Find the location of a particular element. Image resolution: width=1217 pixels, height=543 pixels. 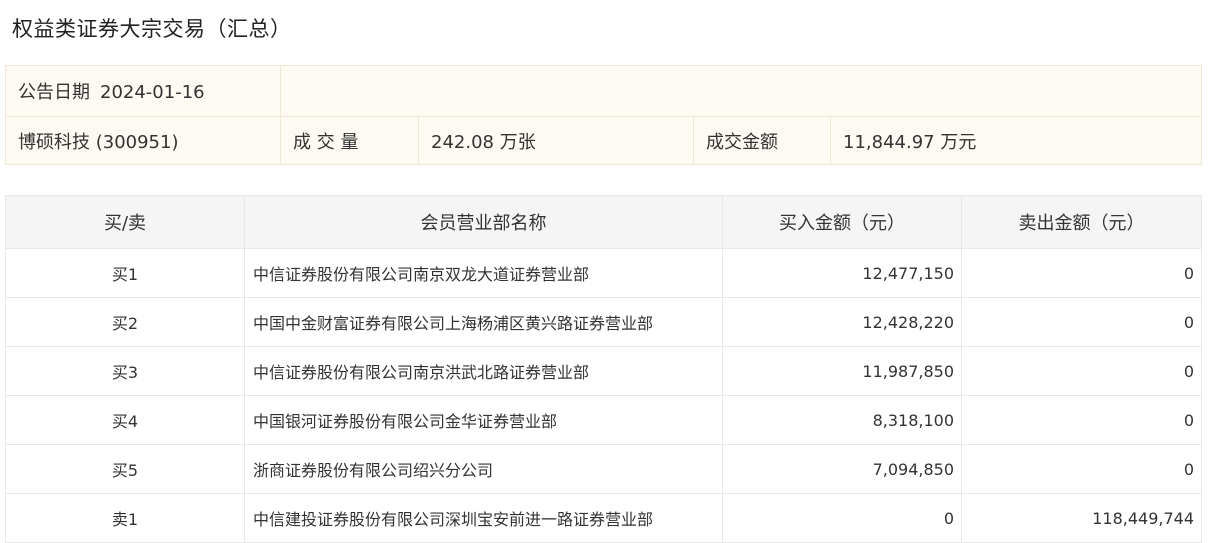

row-side: 买3 is located at coordinates (125, 371).